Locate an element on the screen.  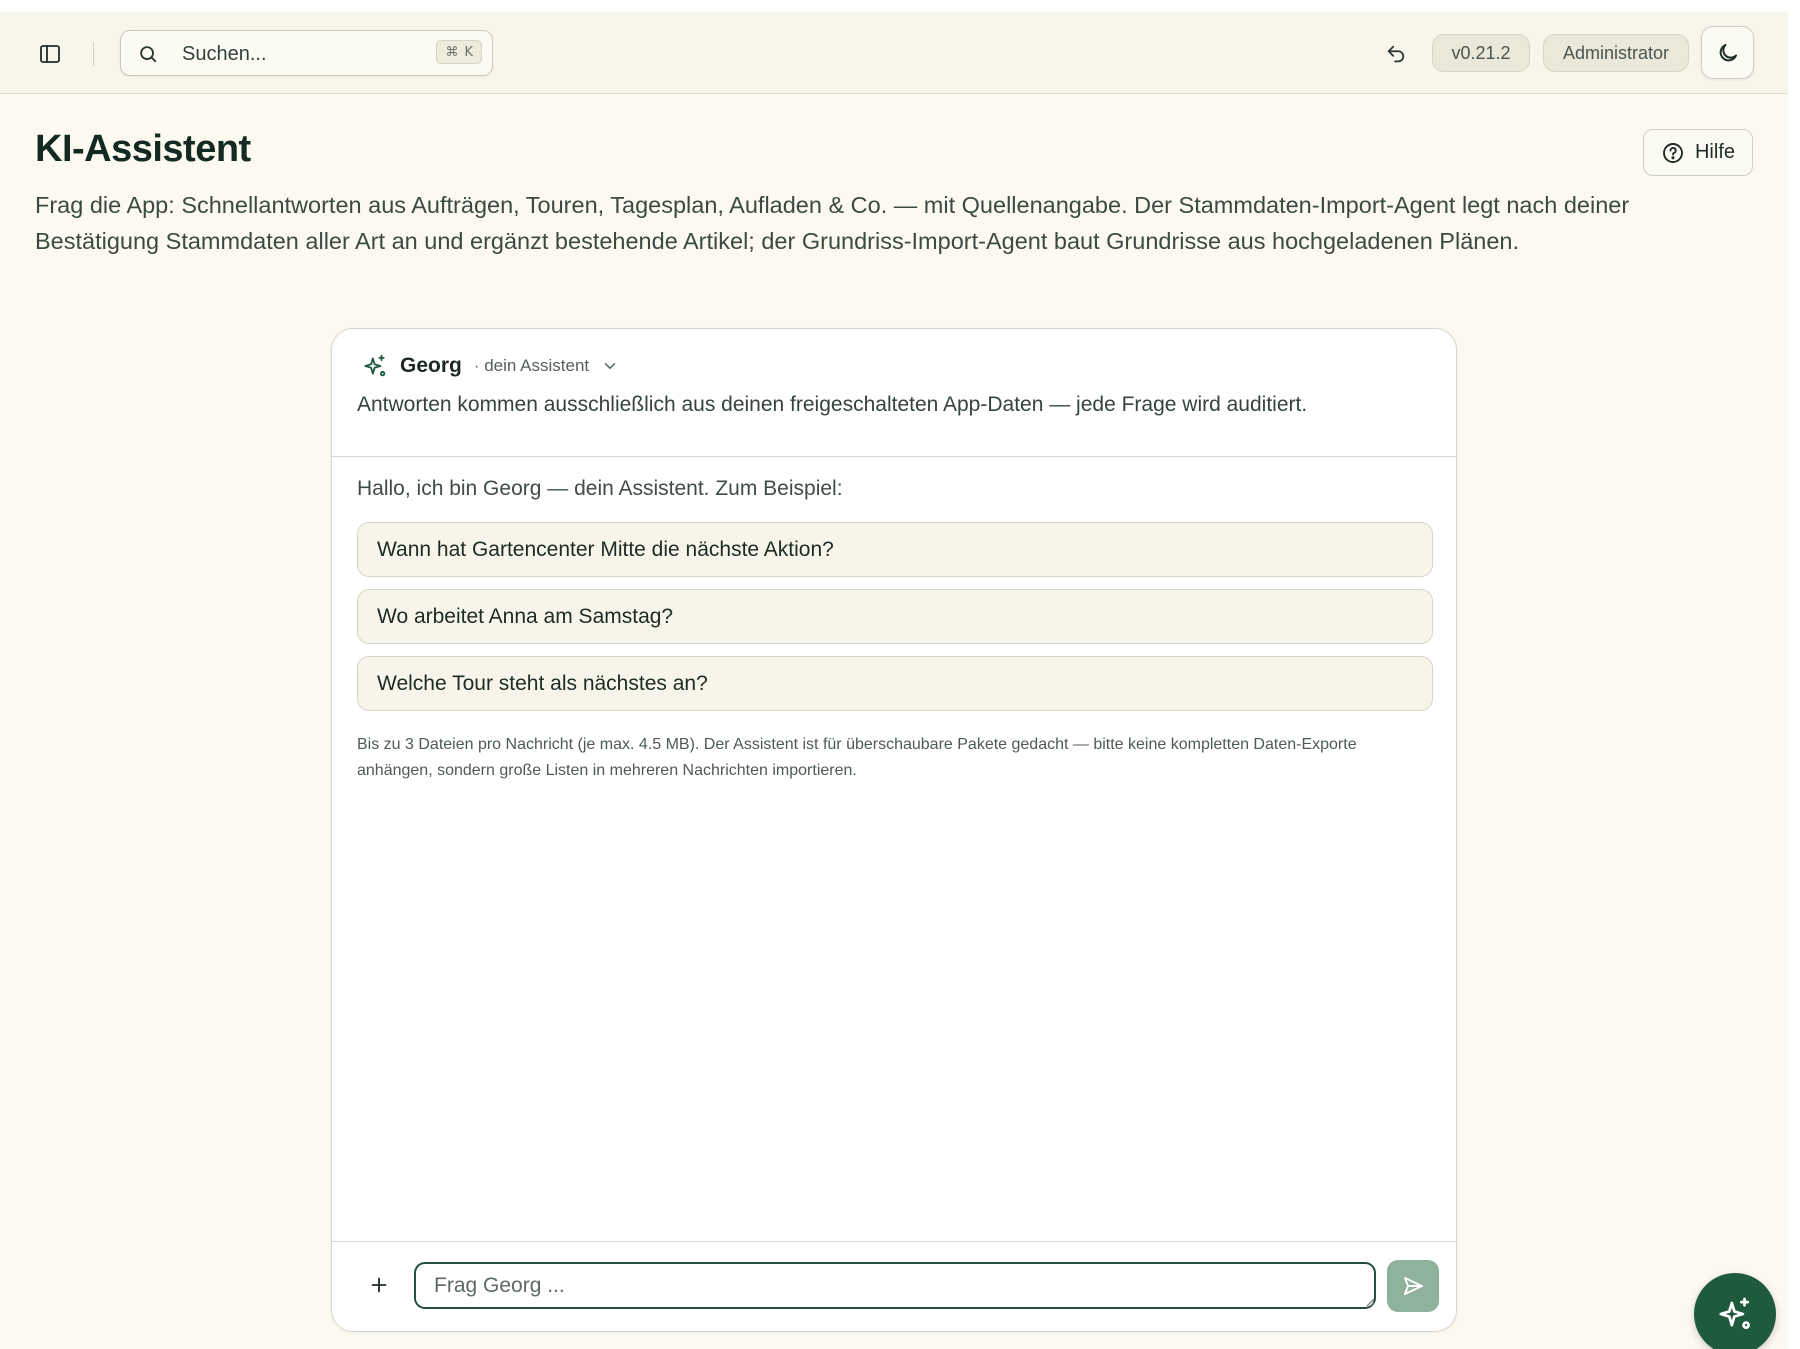
message-composer is located at coordinates (894, 1286).